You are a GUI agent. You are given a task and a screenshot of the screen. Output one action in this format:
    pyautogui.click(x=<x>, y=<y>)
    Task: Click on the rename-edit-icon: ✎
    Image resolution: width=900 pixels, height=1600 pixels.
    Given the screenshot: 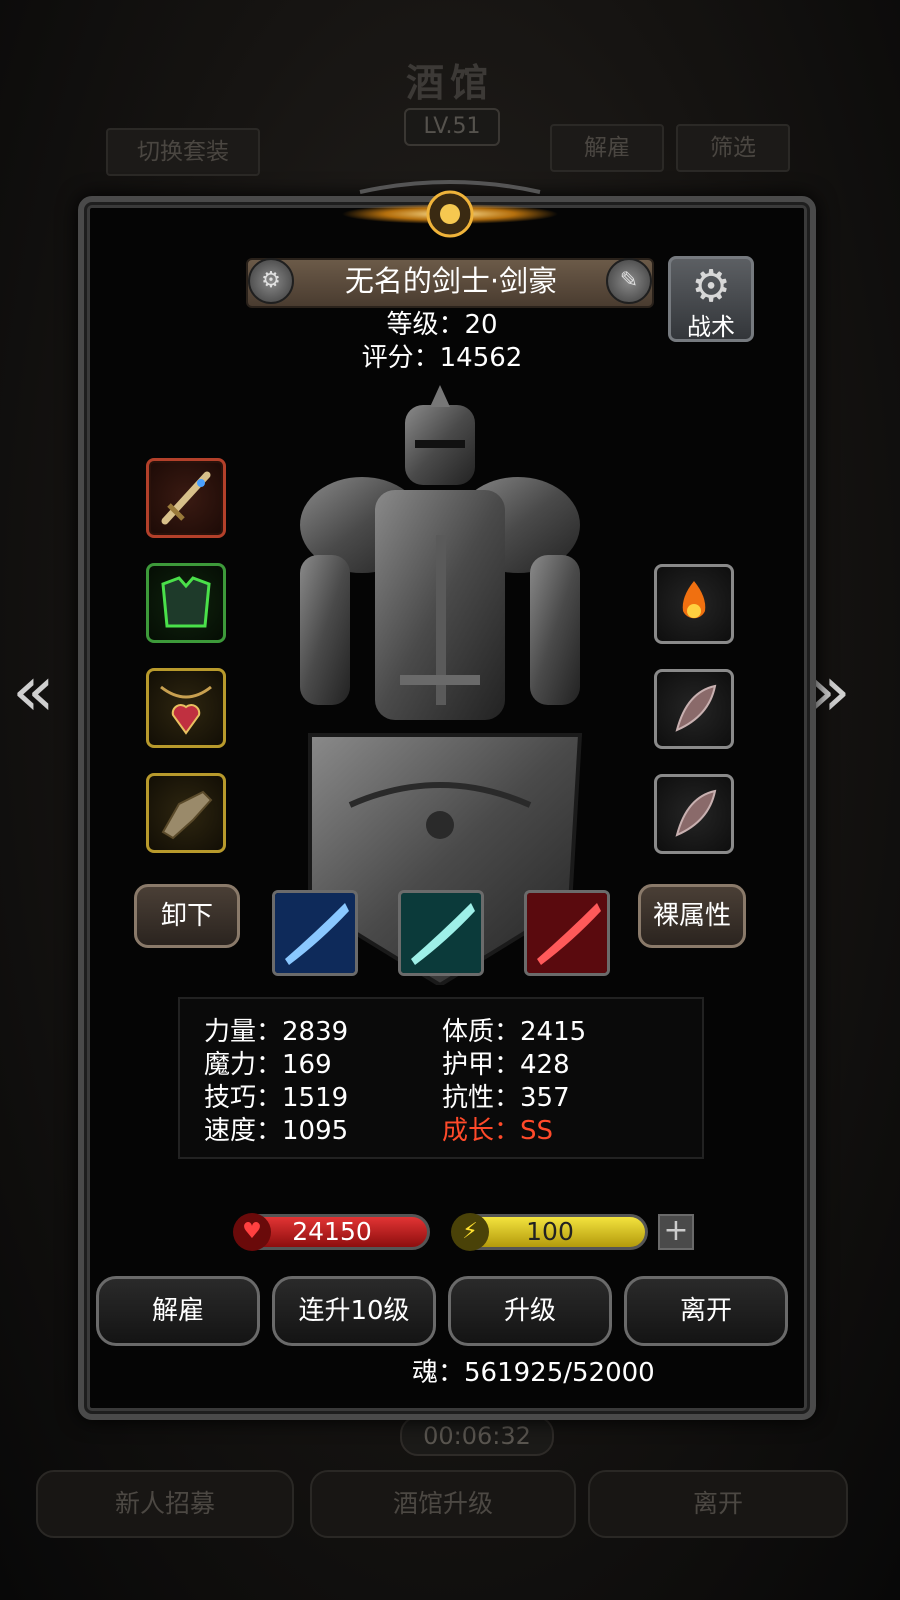 What is the action you would take?
    pyautogui.click(x=629, y=281)
    